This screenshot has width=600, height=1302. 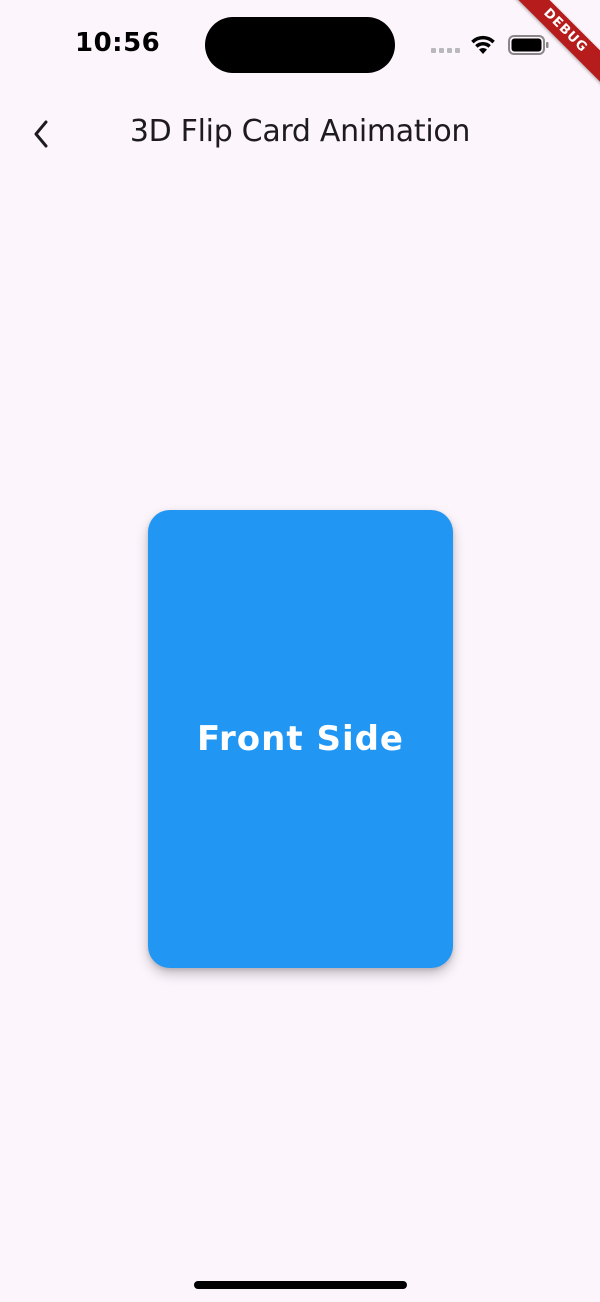 I want to click on card-front-label: Front Side, so click(x=300, y=739).